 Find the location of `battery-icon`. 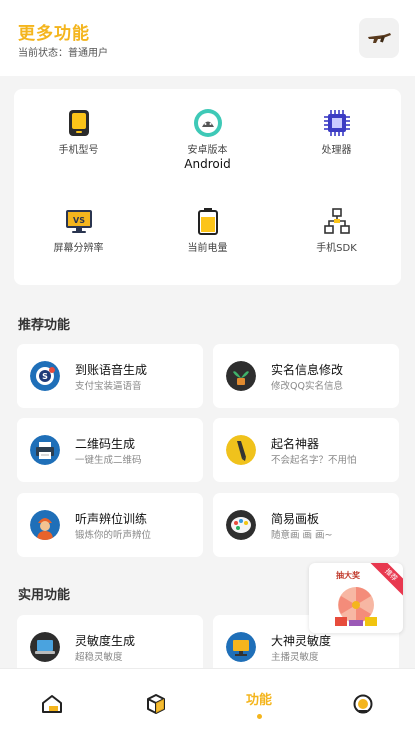

battery-icon is located at coordinates (208, 221).